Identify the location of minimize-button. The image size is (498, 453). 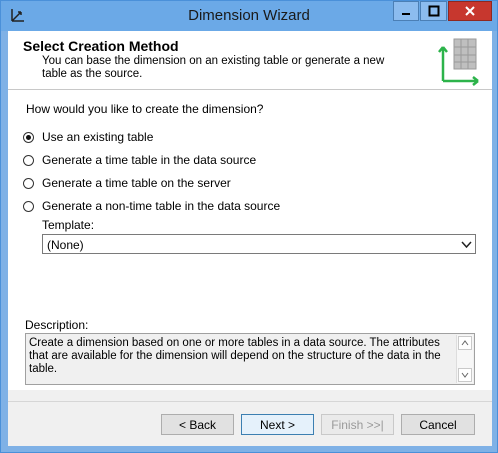
(406, 11).